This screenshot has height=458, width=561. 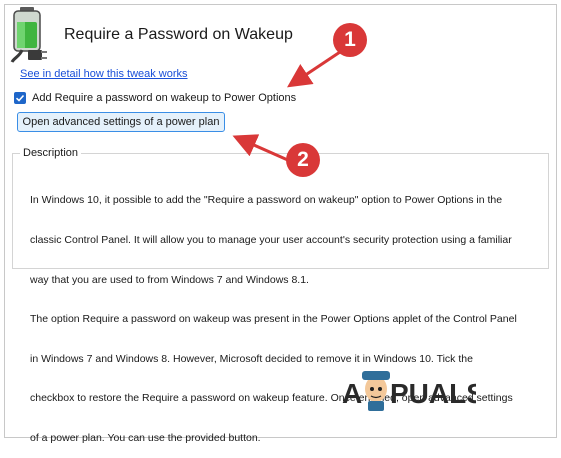 I want to click on arrow-to-checkbox, so click(x=314, y=69).